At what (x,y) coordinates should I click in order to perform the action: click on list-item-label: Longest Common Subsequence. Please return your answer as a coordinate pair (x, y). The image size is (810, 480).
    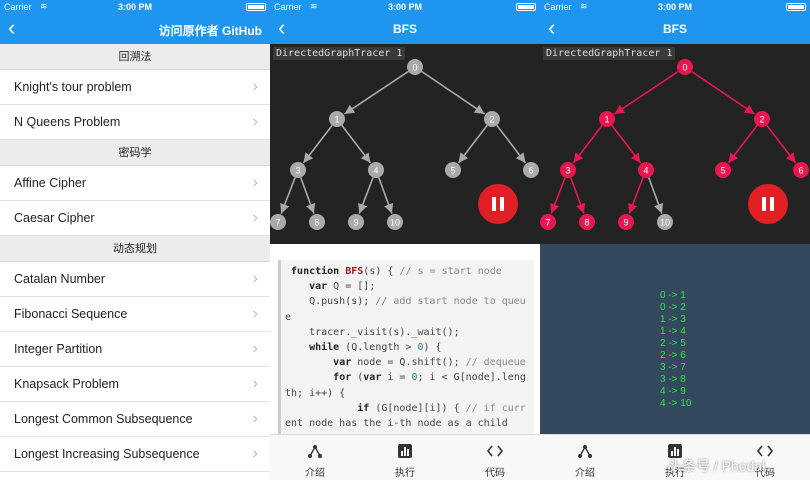
    Looking at the image, I should click on (103, 419).